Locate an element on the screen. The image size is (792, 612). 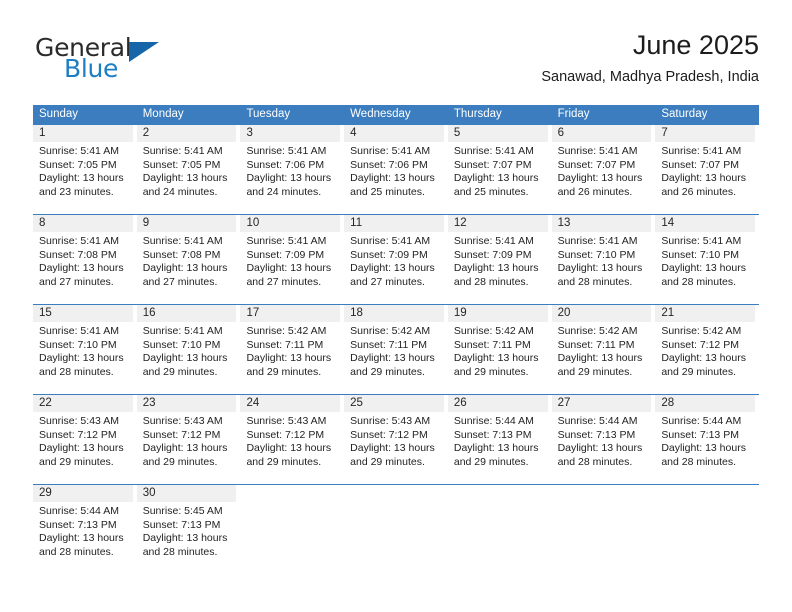
sunset-text: Sunset: 7:08 PM is located at coordinates (181, 254).